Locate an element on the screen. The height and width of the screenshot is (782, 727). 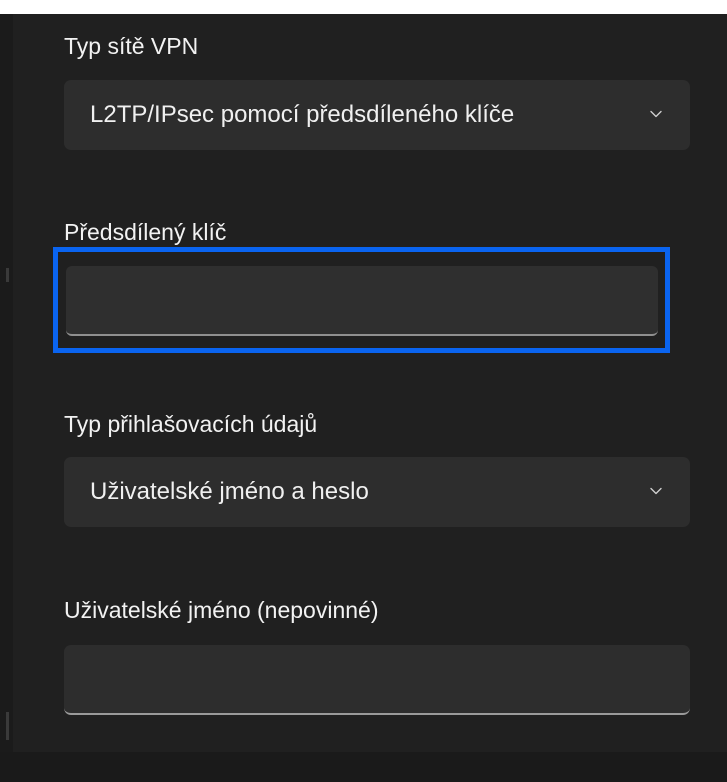
left-edge is located at coordinates (6, 398).